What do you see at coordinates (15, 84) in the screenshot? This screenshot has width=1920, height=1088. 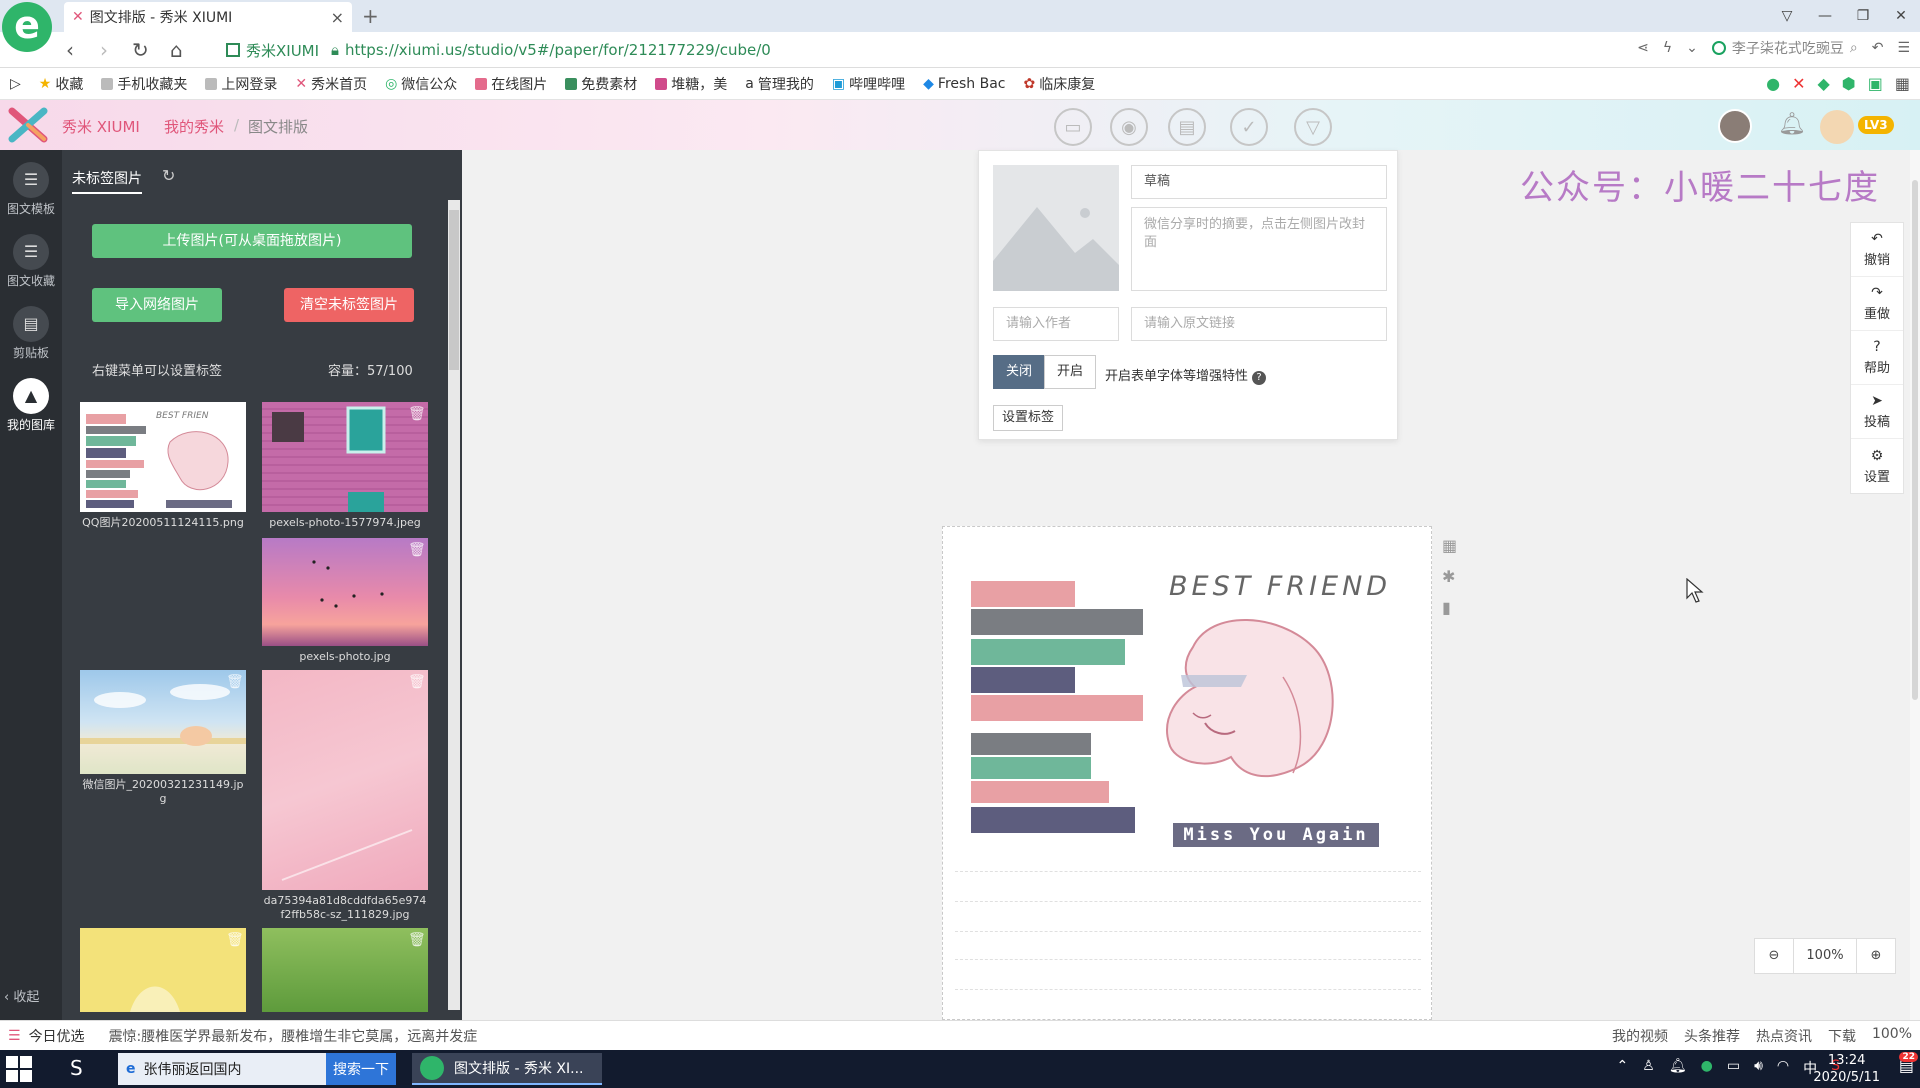 I see `bookmarks-toggle-icon: ▷` at bounding box center [15, 84].